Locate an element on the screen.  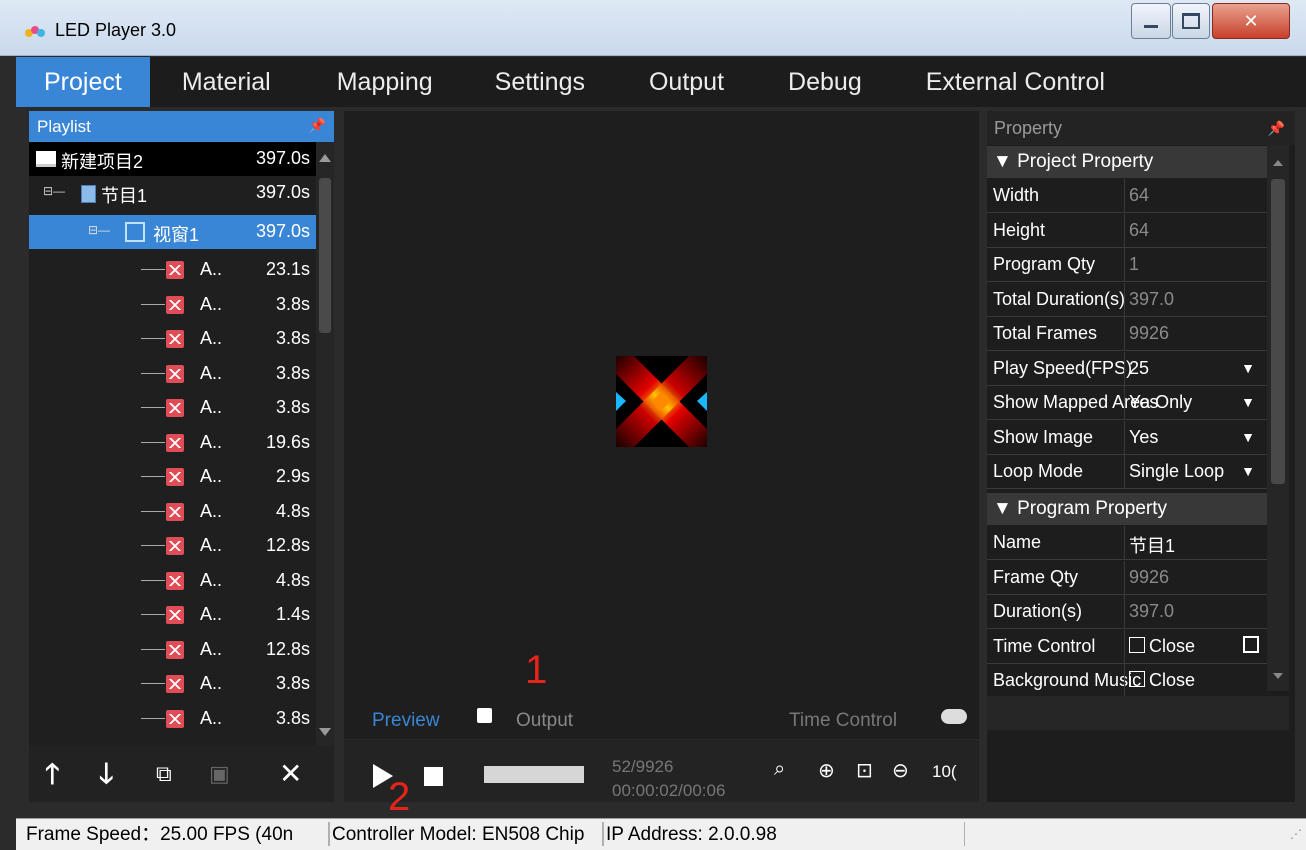
menu-external-control: External Control is located at coordinates (1011, 82).